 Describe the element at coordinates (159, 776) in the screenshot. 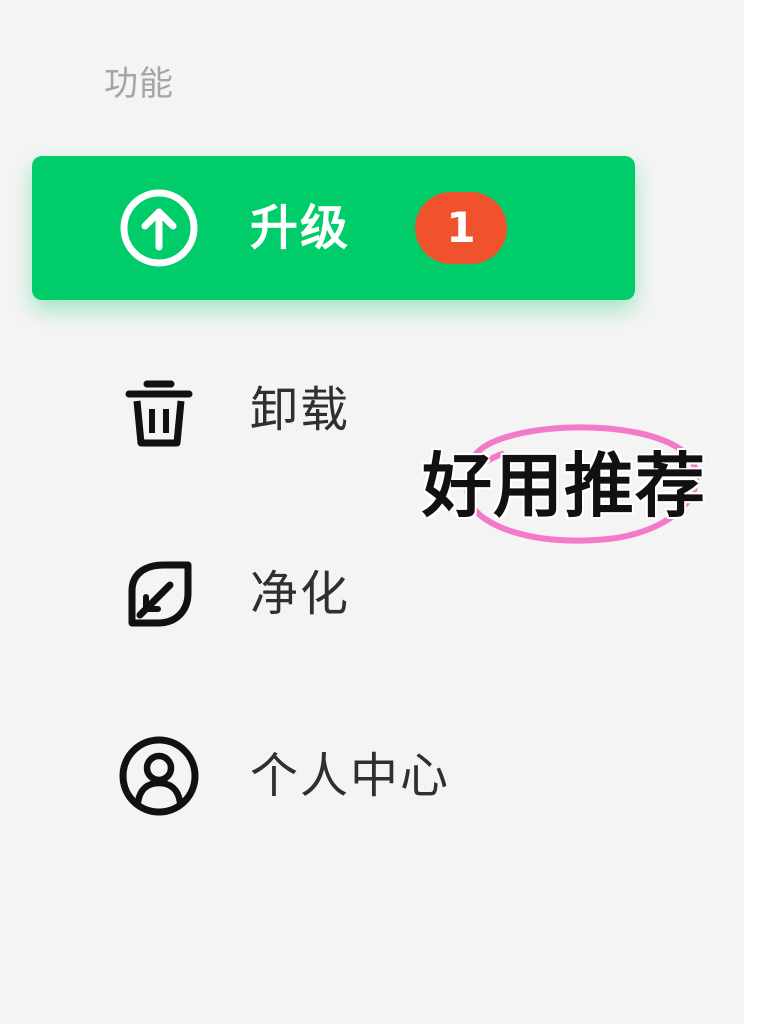

I see `user-circle-icon` at that location.